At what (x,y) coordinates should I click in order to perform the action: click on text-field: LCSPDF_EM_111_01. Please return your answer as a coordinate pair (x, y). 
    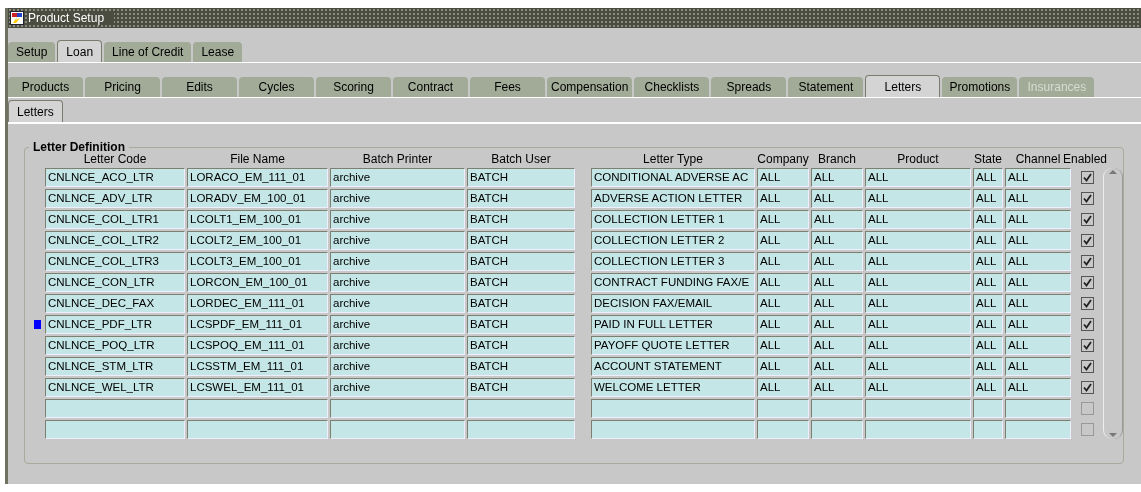
    Looking at the image, I should click on (257, 324).